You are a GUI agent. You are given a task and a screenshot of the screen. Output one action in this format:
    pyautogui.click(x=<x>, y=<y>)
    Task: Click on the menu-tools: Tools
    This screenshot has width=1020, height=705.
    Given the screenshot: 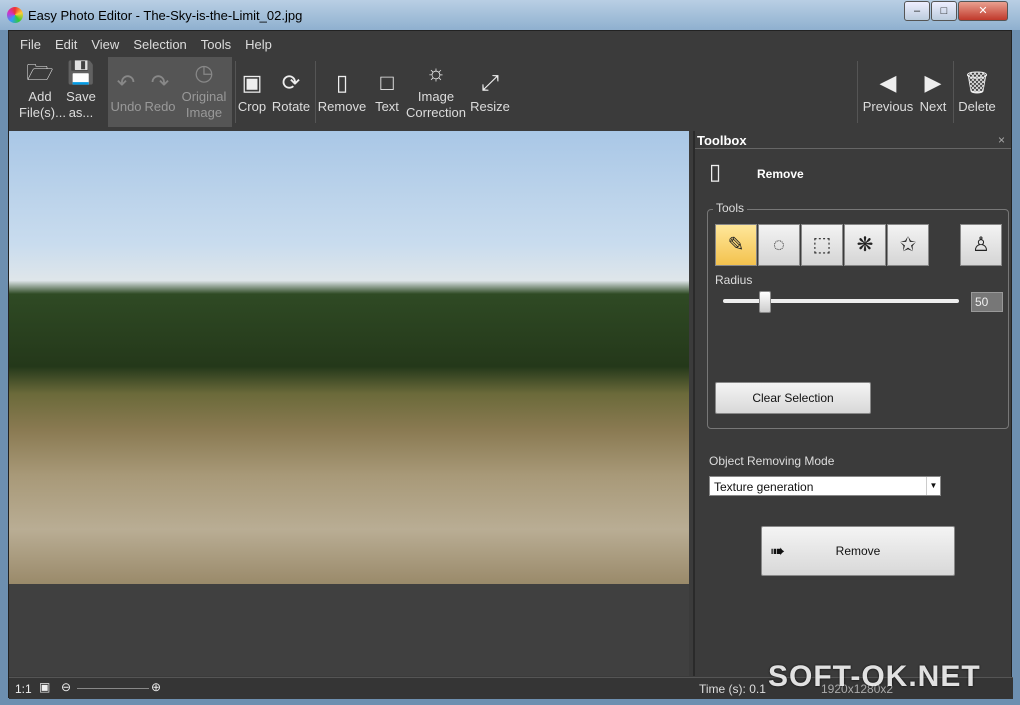 What is the action you would take?
    pyautogui.click(x=216, y=45)
    